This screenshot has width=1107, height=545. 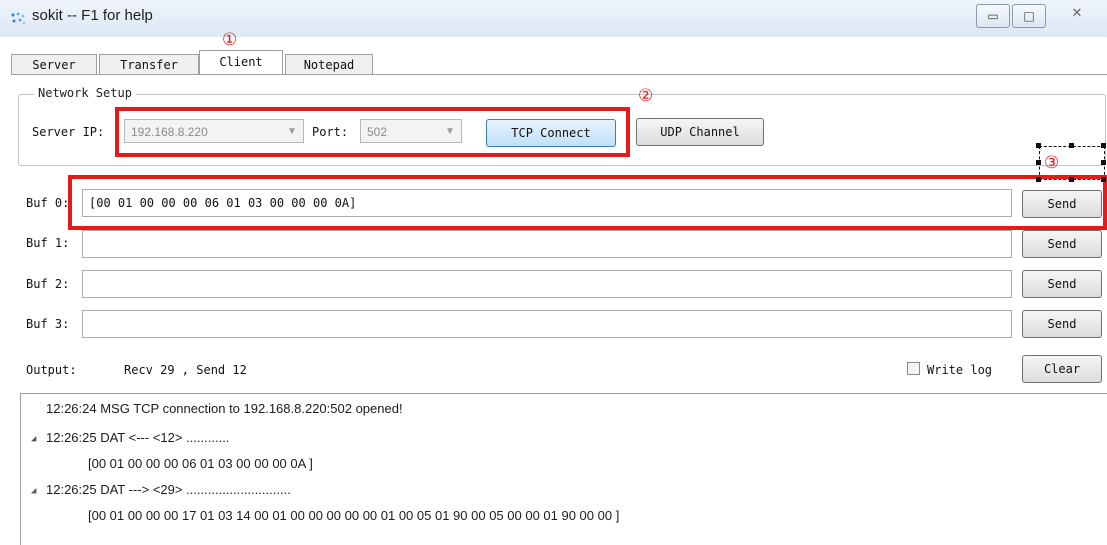 What do you see at coordinates (48, 284) in the screenshot?
I see `buf2-label: Buf 2:` at bounding box center [48, 284].